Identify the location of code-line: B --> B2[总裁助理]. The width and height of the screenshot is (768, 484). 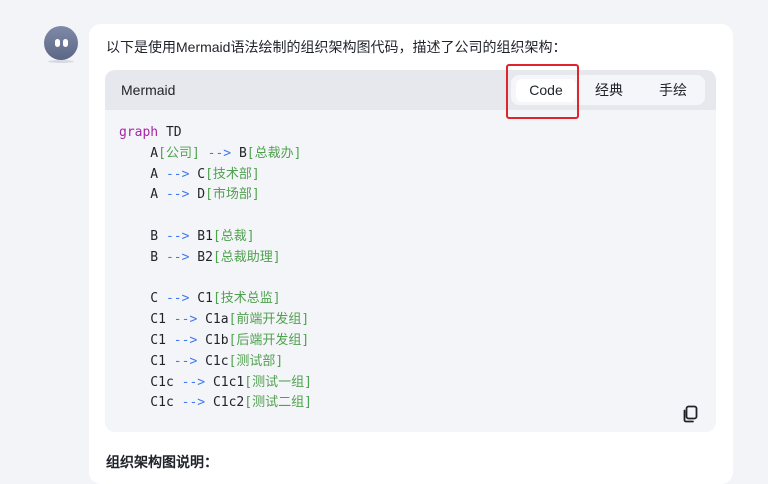
(200, 257).